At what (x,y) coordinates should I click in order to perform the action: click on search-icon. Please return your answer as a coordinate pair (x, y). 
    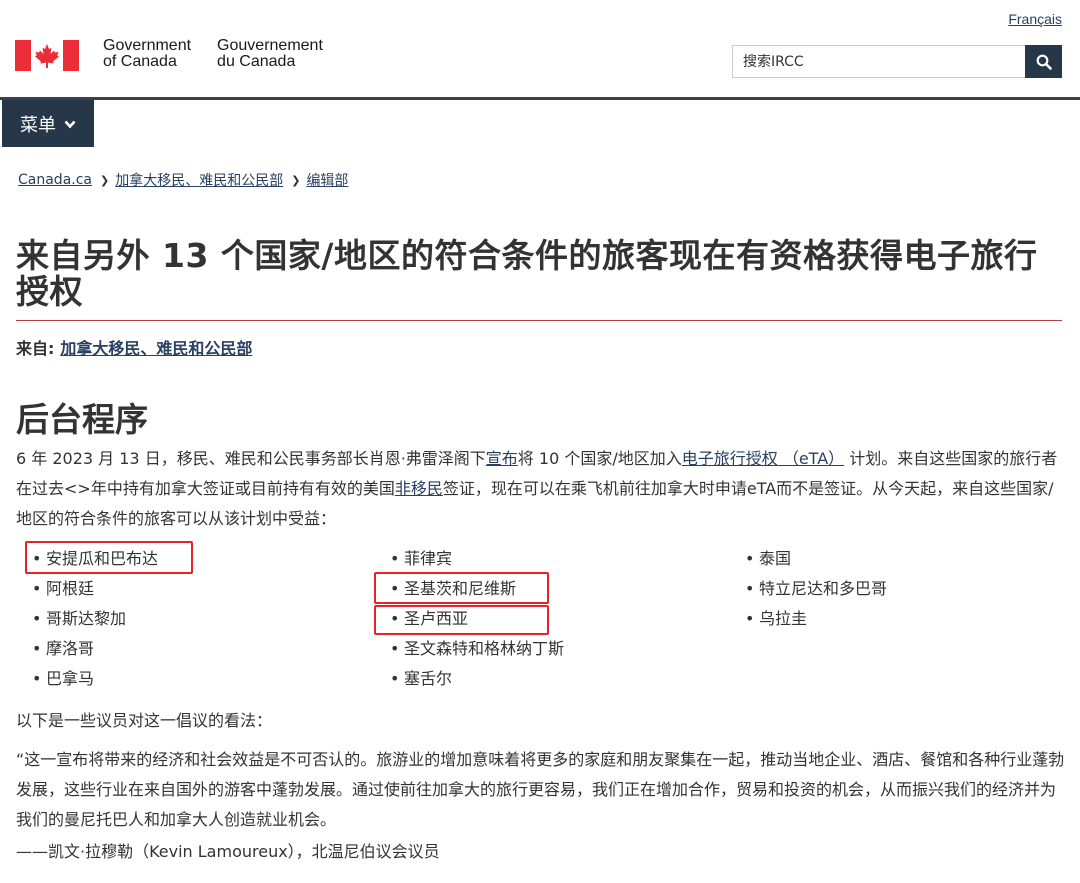
    Looking at the image, I should click on (1044, 62).